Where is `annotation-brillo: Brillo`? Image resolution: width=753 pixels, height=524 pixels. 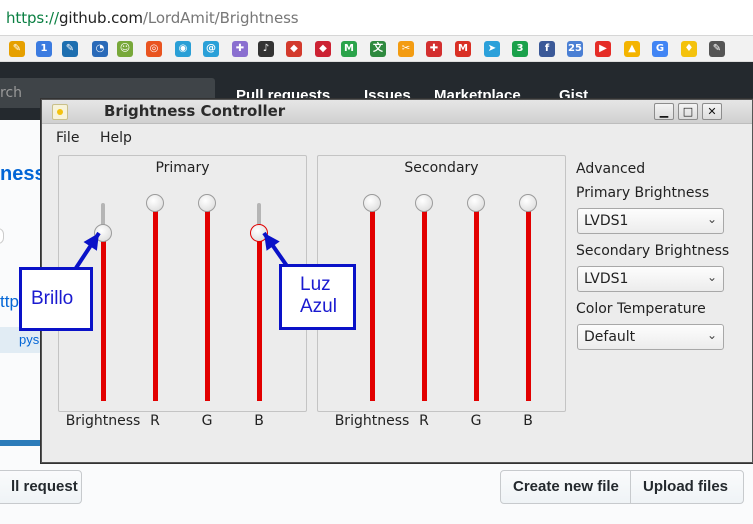 annotation-brillo: Brillo is located at coordinates (56, 299).